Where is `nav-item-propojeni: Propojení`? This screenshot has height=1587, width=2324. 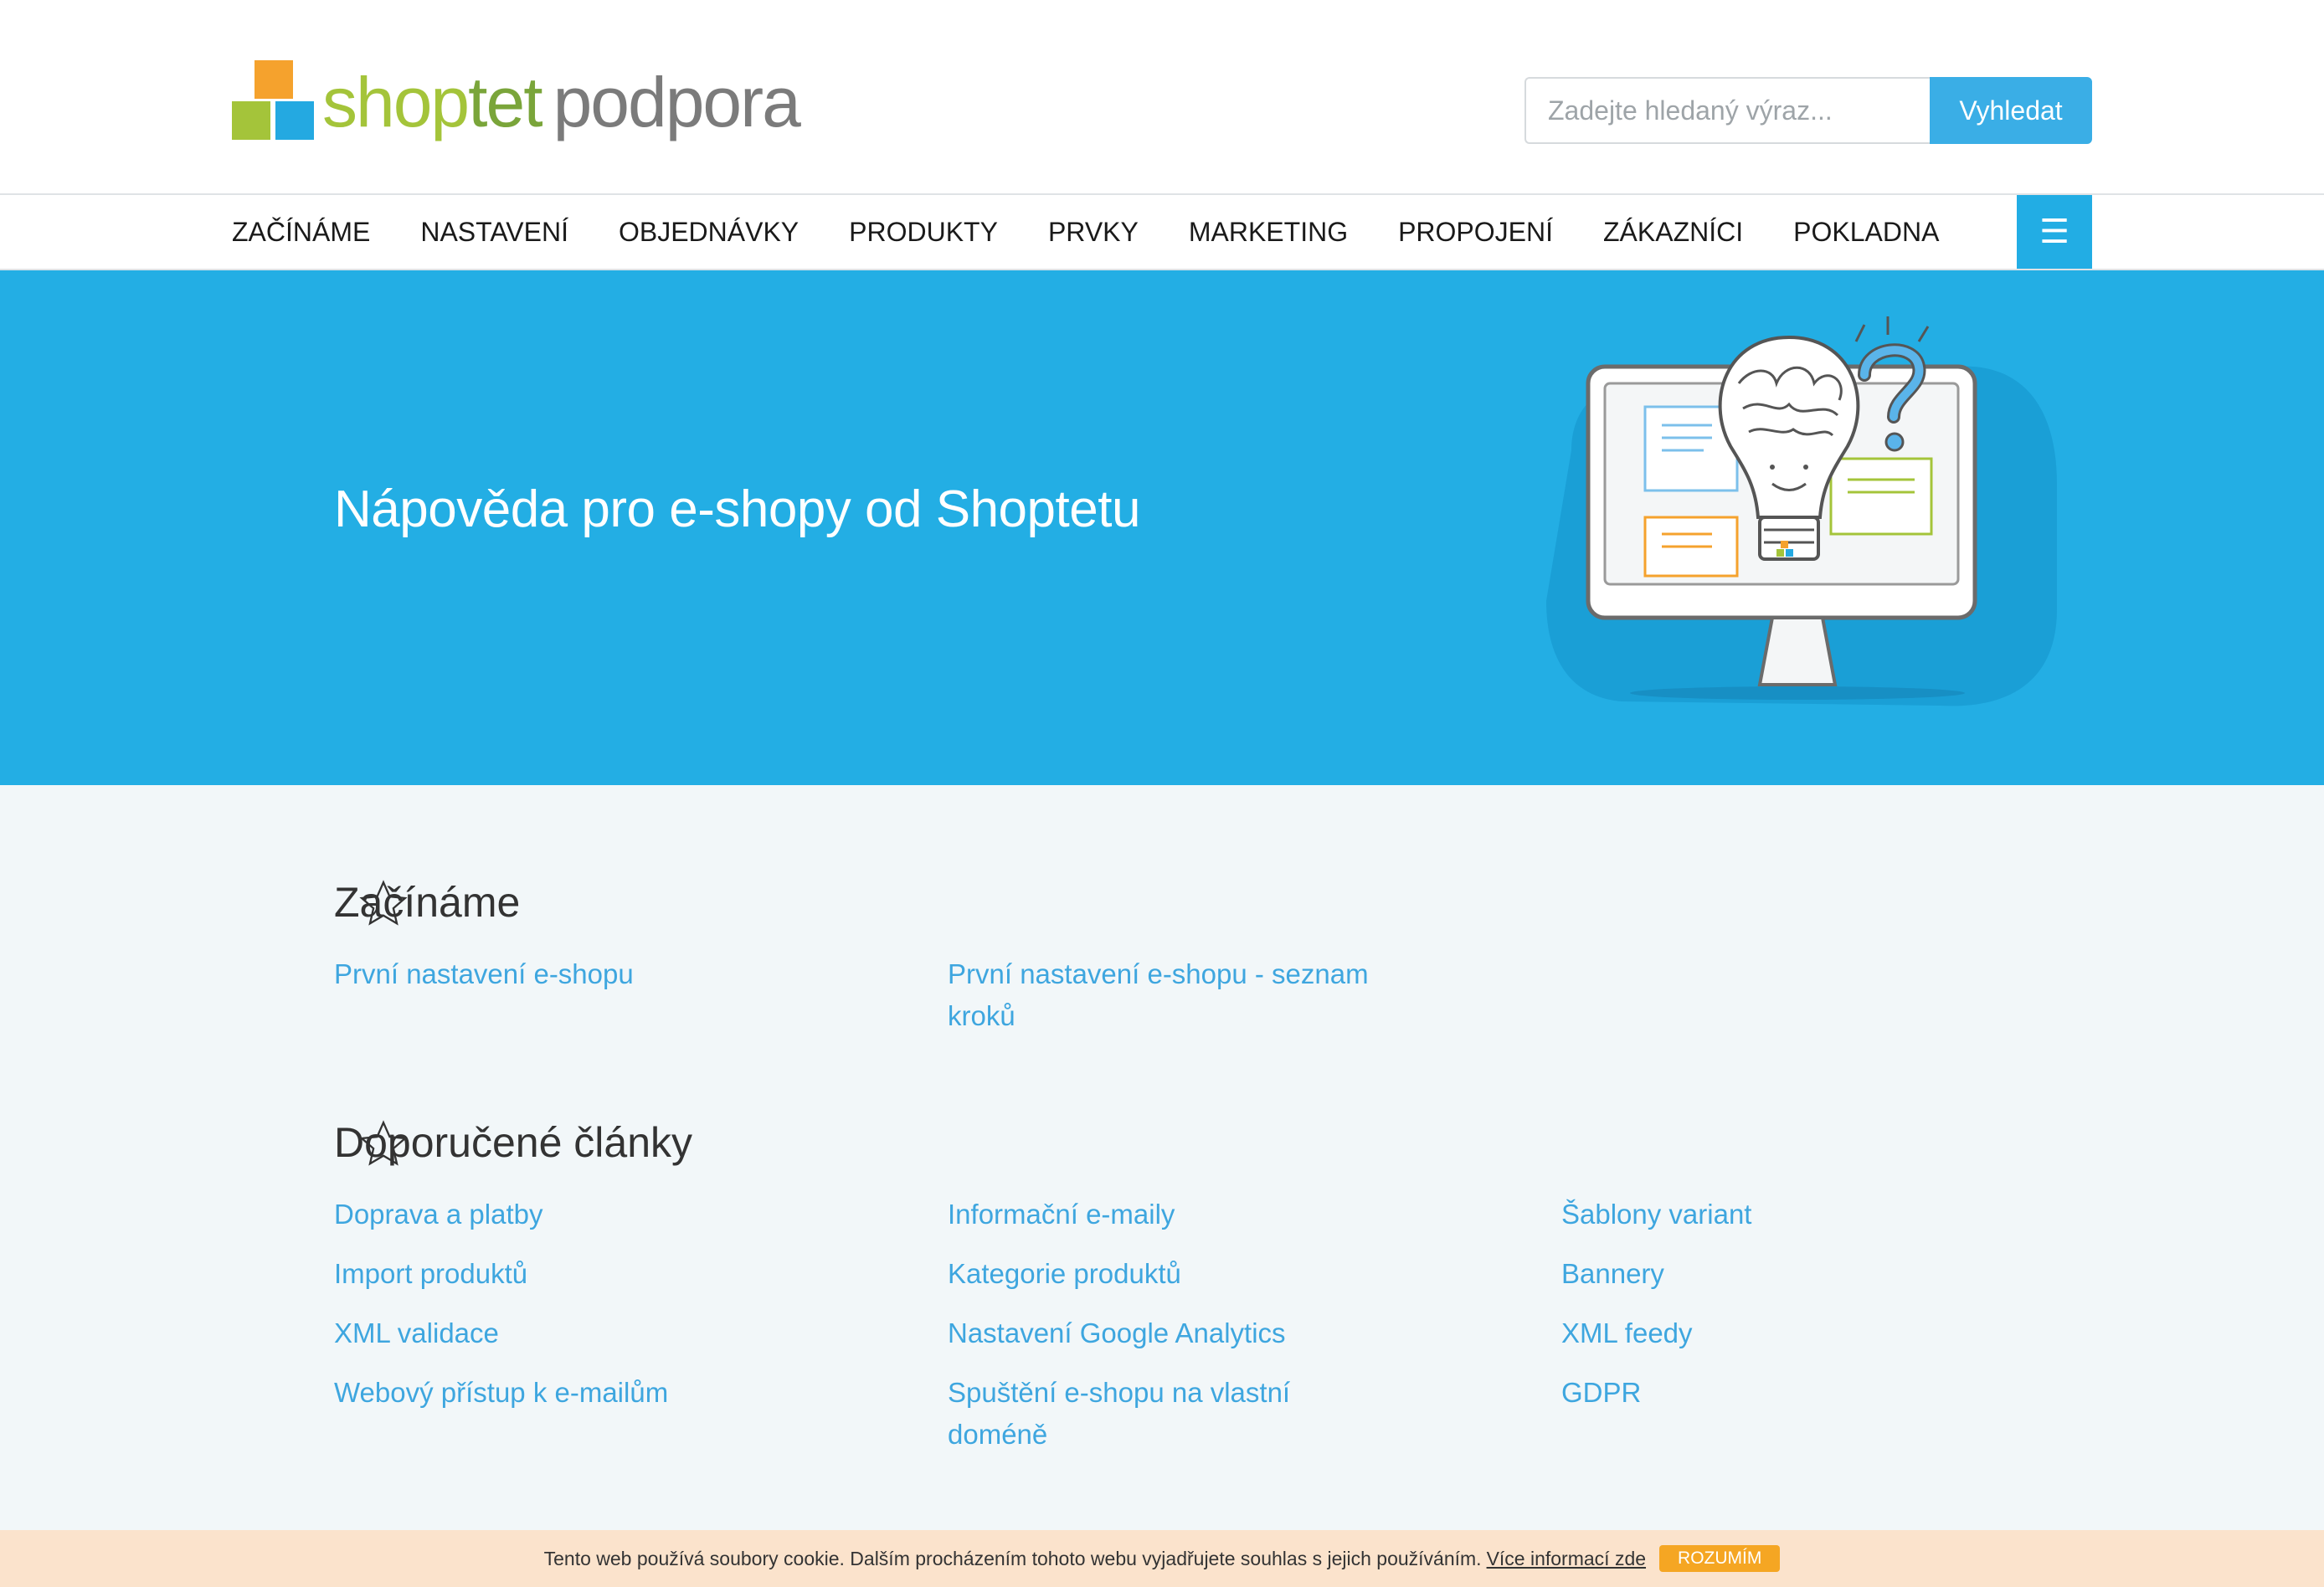
nav-item-propojeni: Propojení is located at coordinates (1475, 233).